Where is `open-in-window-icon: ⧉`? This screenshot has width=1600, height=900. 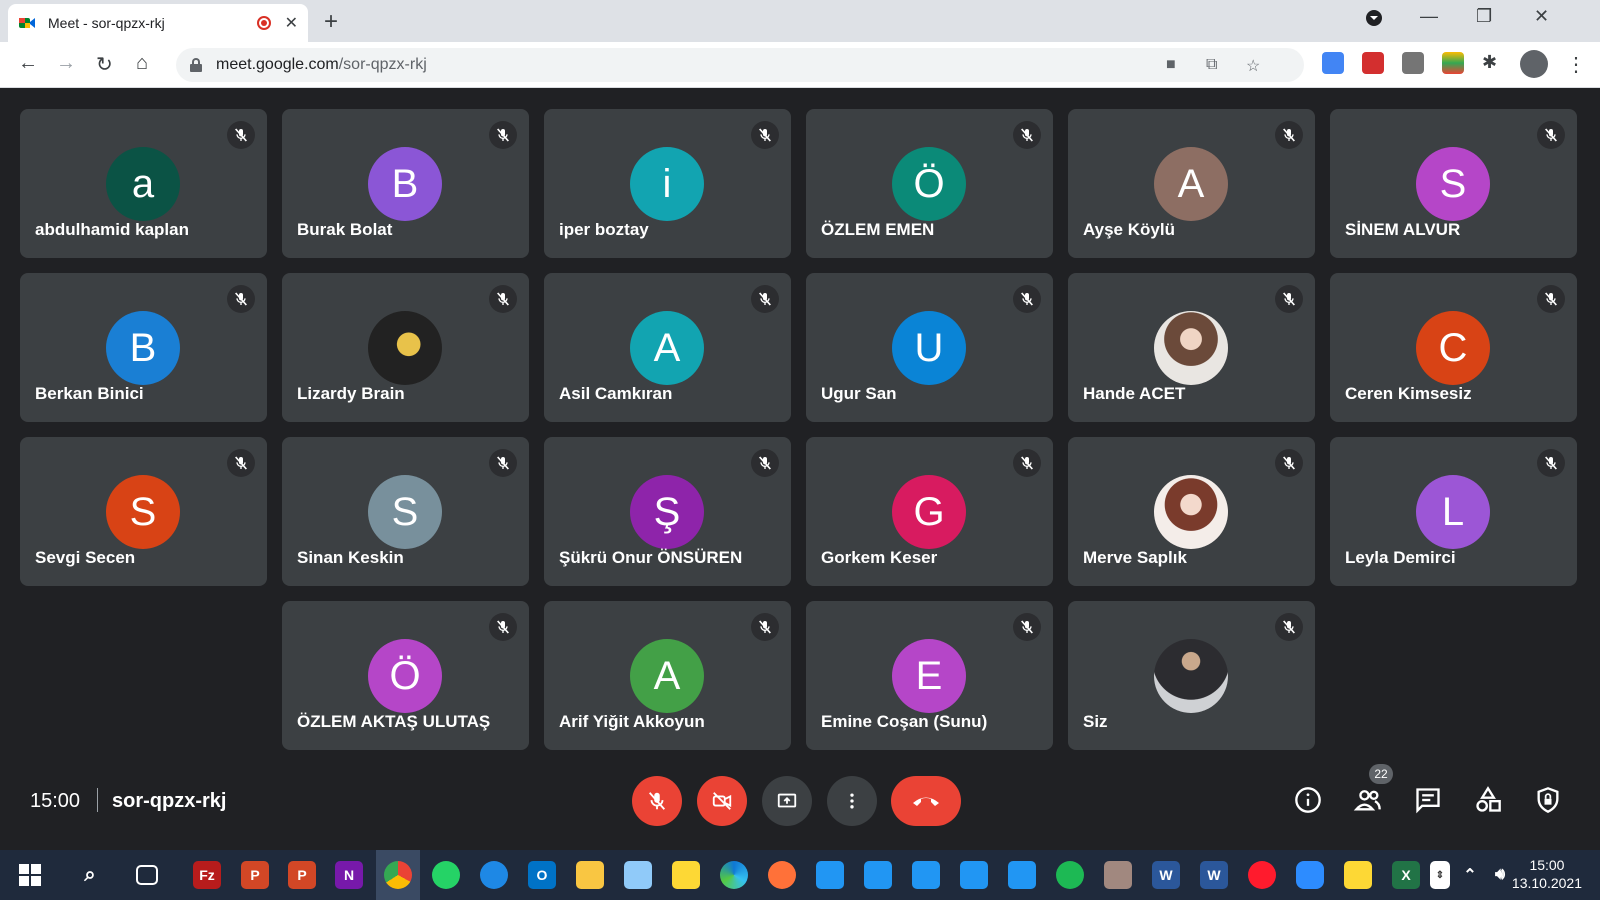 open-in-window-icon: ⧉ is located at coordinates (1211, 65).